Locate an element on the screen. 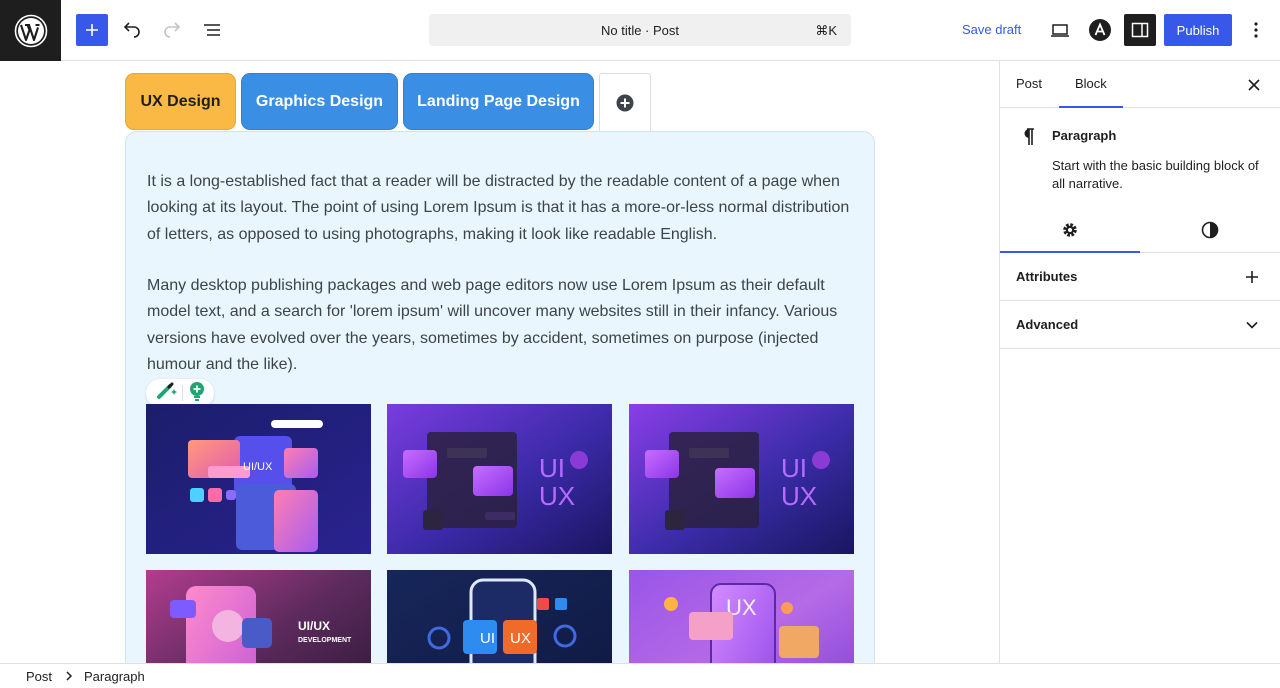 This screenshot has height=688, width=1280. breadcrumb-paragraph: Paragraph is located at coordinates (114, 676).